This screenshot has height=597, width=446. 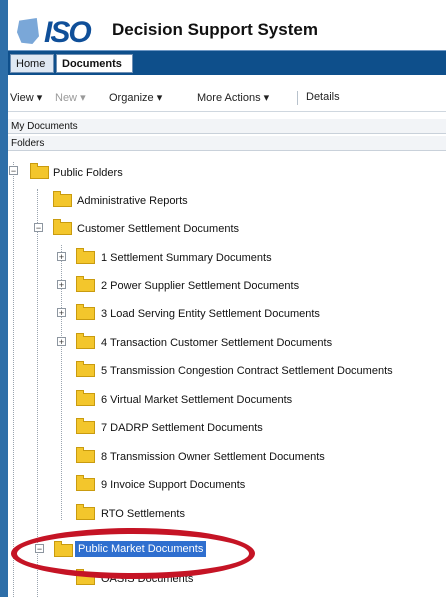 What do you see at coordinates (133, 553) in the screenshot?
I see `highlight-callout` at bounding box center [133, 553].